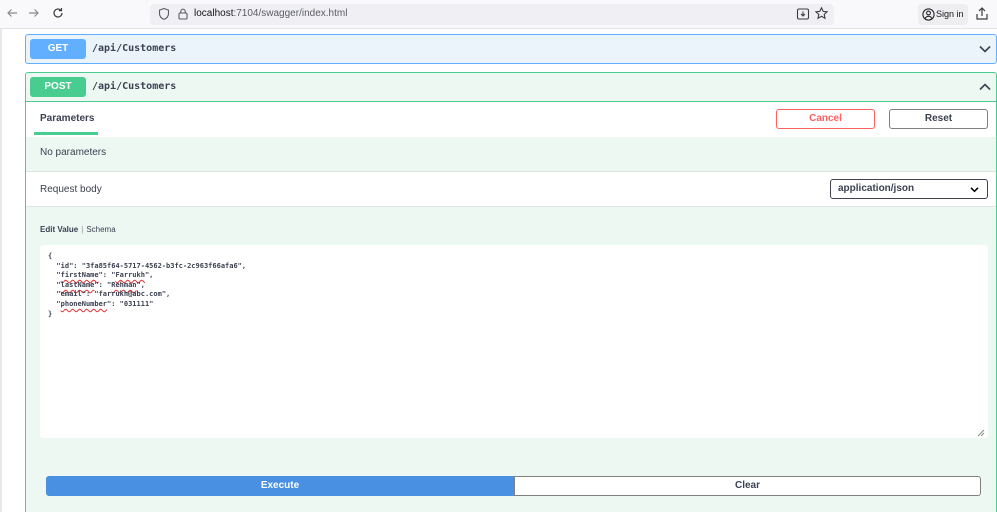 The image size is (997, 512). What do you see at coordinates (825, 119) in the screenshot?
I see `cancel-button: Cancel` at bounding box center [825, 119].